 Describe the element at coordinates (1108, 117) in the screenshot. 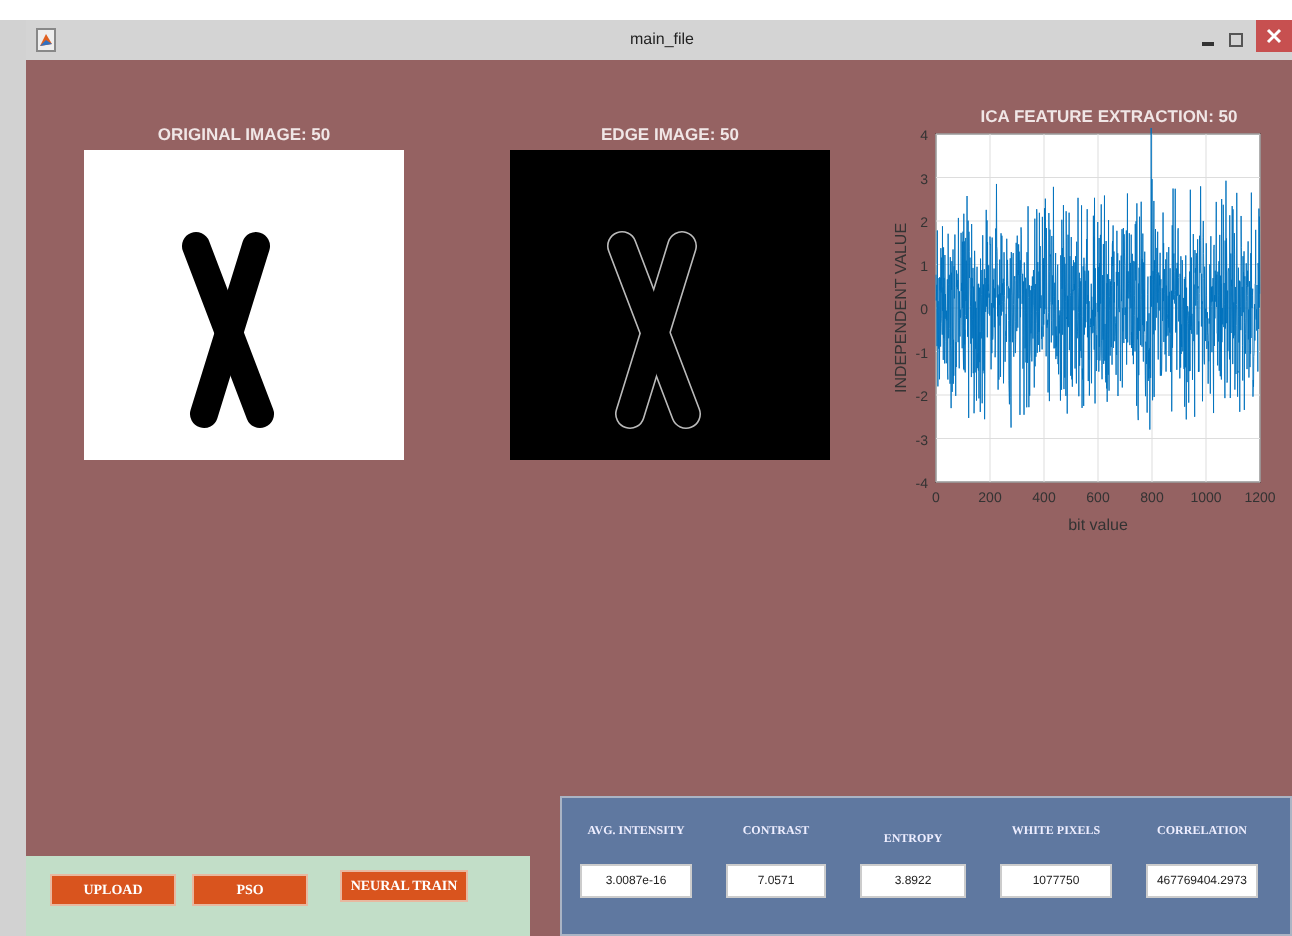

I see `chart-title: ICA FEATURE EXTRACTION: 50` at that location.